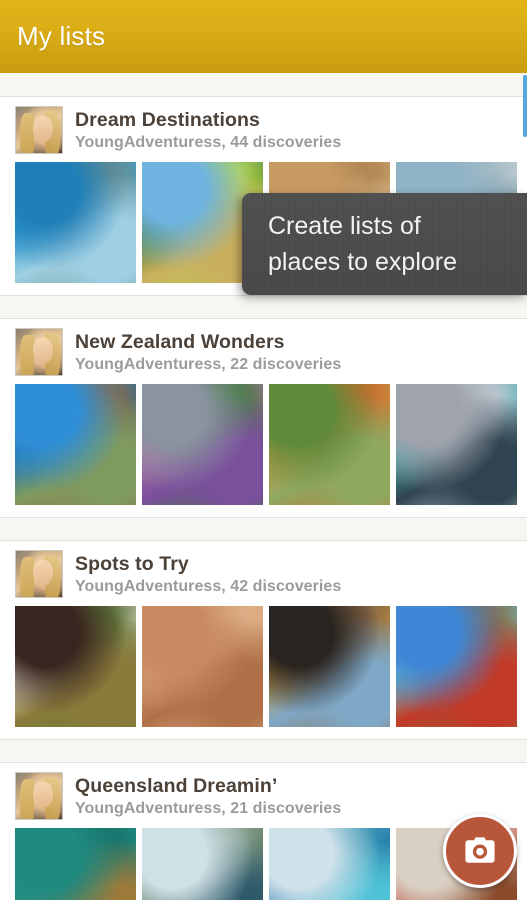  Describe the element at coordinates (363, 262) in the screenshot. I see `tooltip-line-2: places to explore` at that location.